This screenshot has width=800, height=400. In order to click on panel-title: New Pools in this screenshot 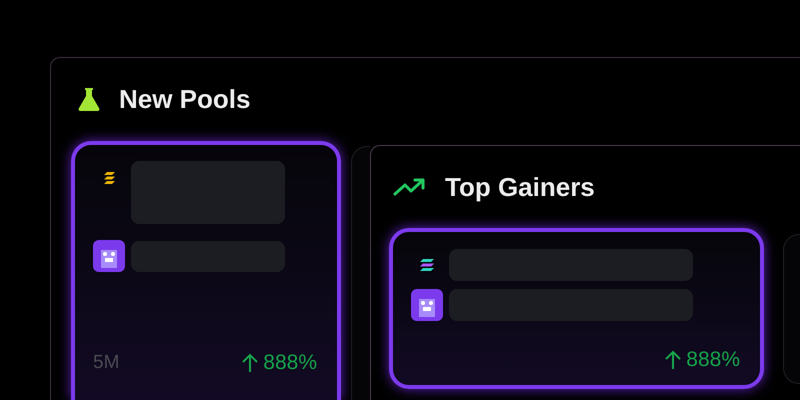, I will do `click(184, 99)`.